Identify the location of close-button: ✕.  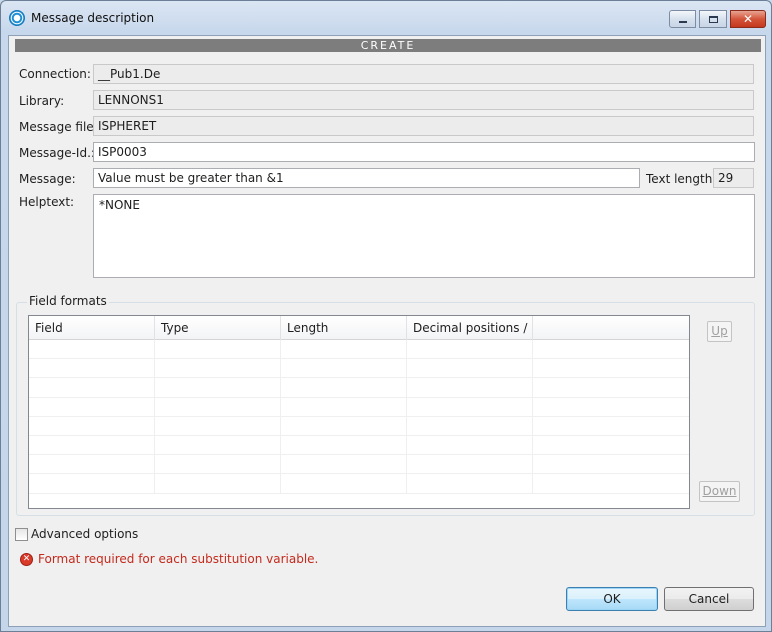
(748, 19).